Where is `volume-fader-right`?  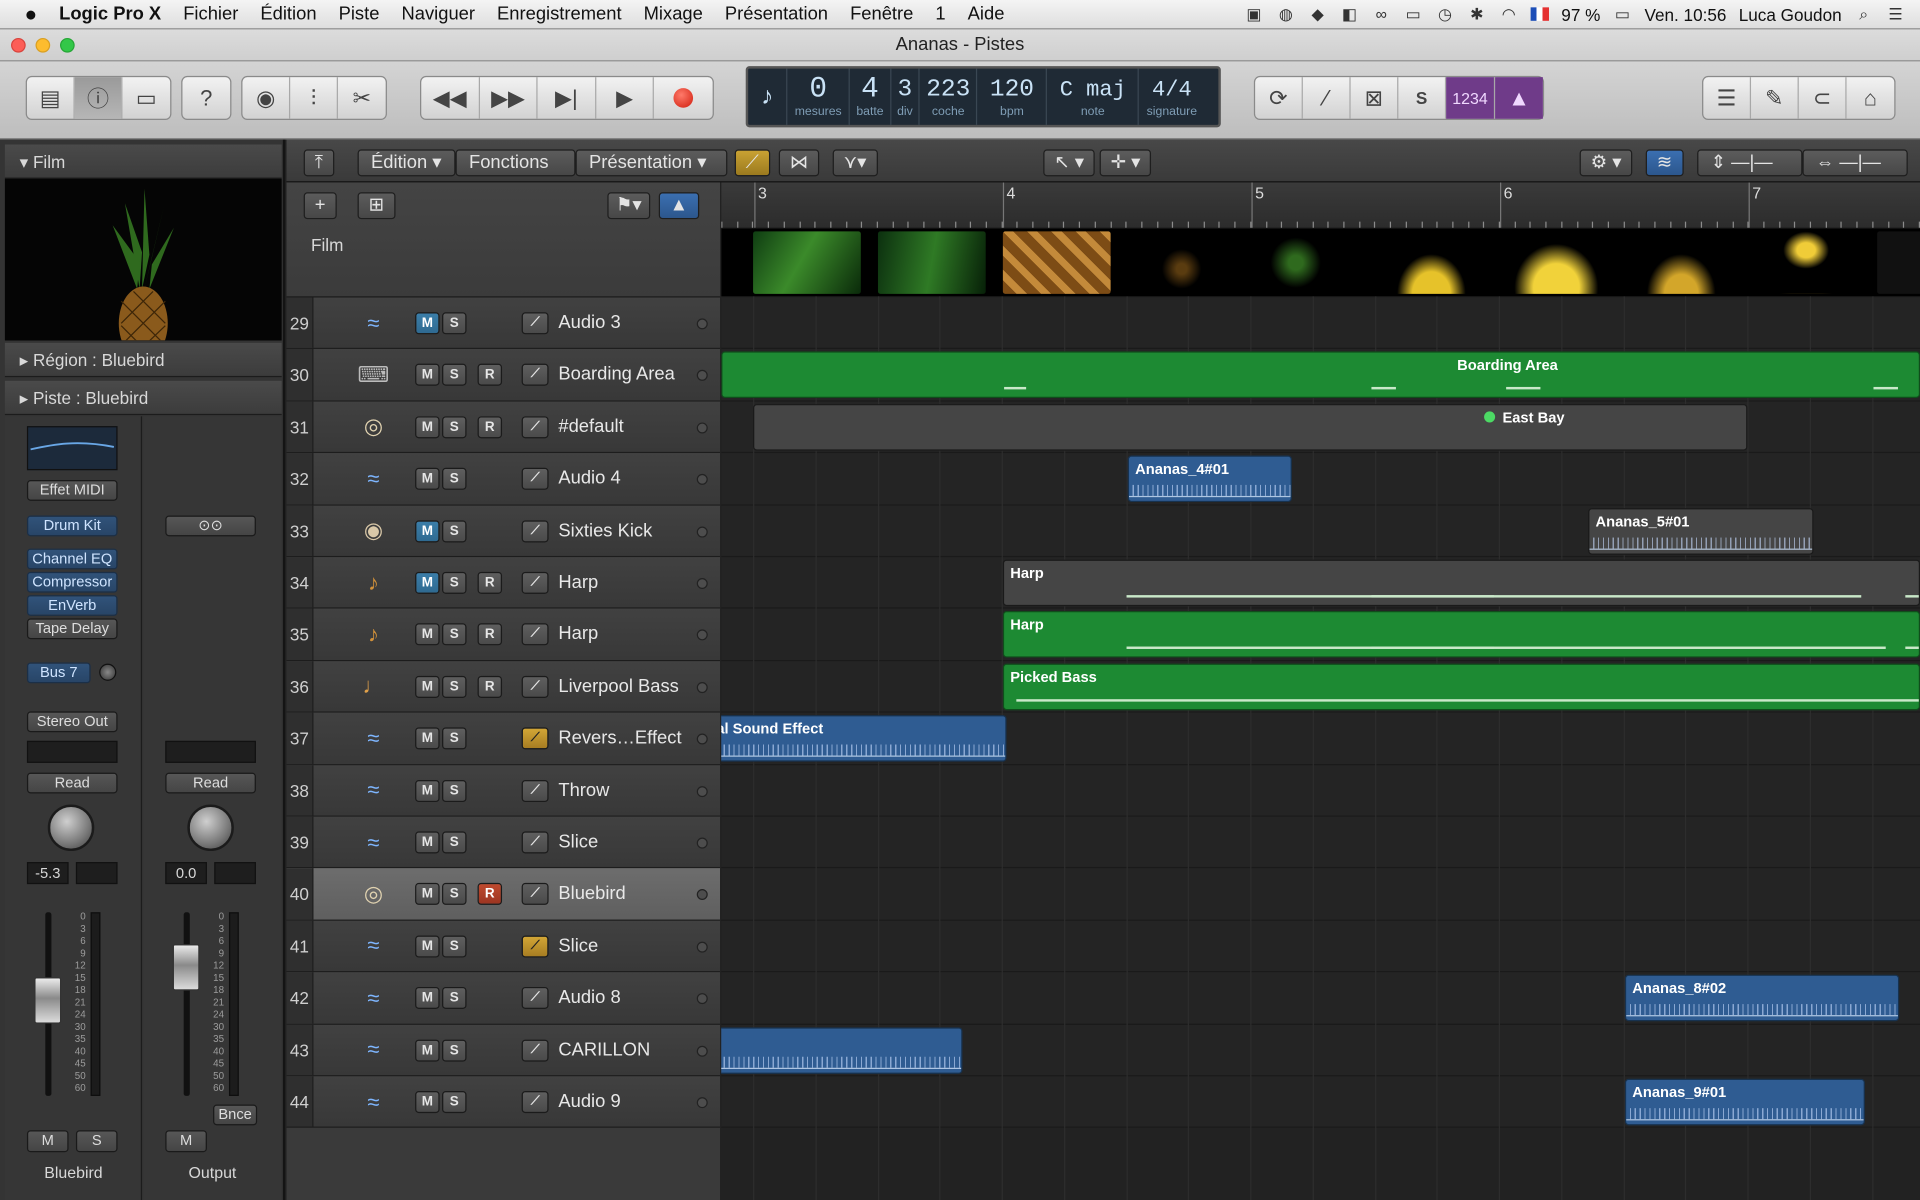
volume-fader-right is located at coordinates (186, 967).